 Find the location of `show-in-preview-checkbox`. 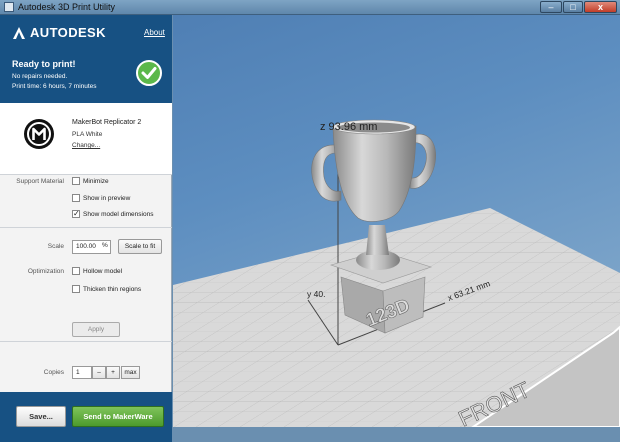

show-in-preview-checkbox is located at coordinates (76, 198).